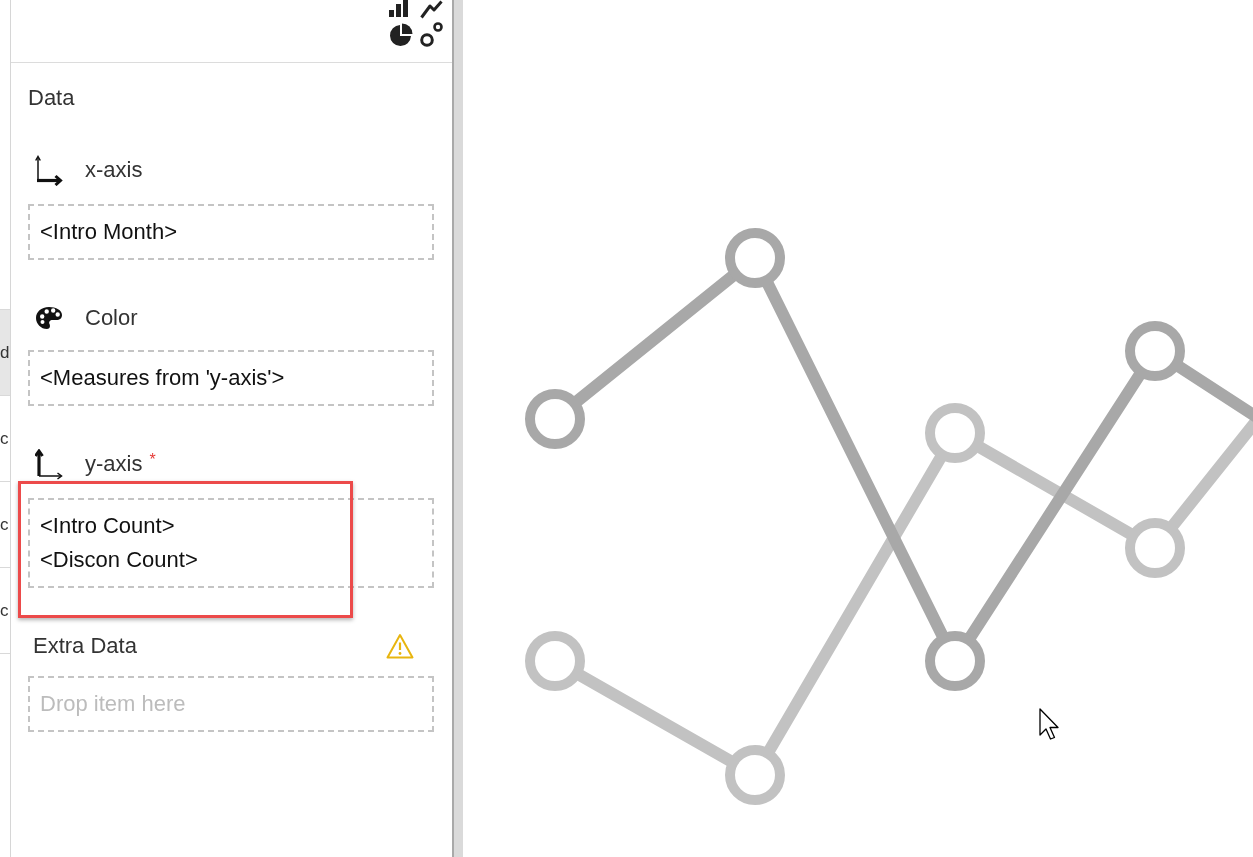  What do you see at coordinates (49, 170) in the screenshot?
I see `x-axis-icon` at bounding box center [49, 170].